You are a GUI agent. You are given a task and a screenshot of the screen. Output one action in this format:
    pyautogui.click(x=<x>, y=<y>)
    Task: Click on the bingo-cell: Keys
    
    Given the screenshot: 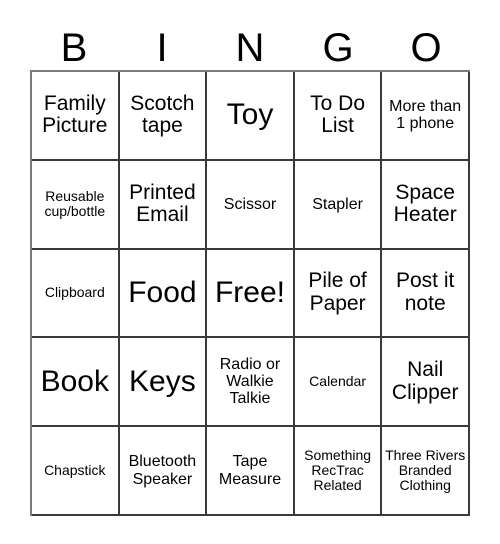 What is the action you would take?
    pyautogui.click(x=163, y=383)
    